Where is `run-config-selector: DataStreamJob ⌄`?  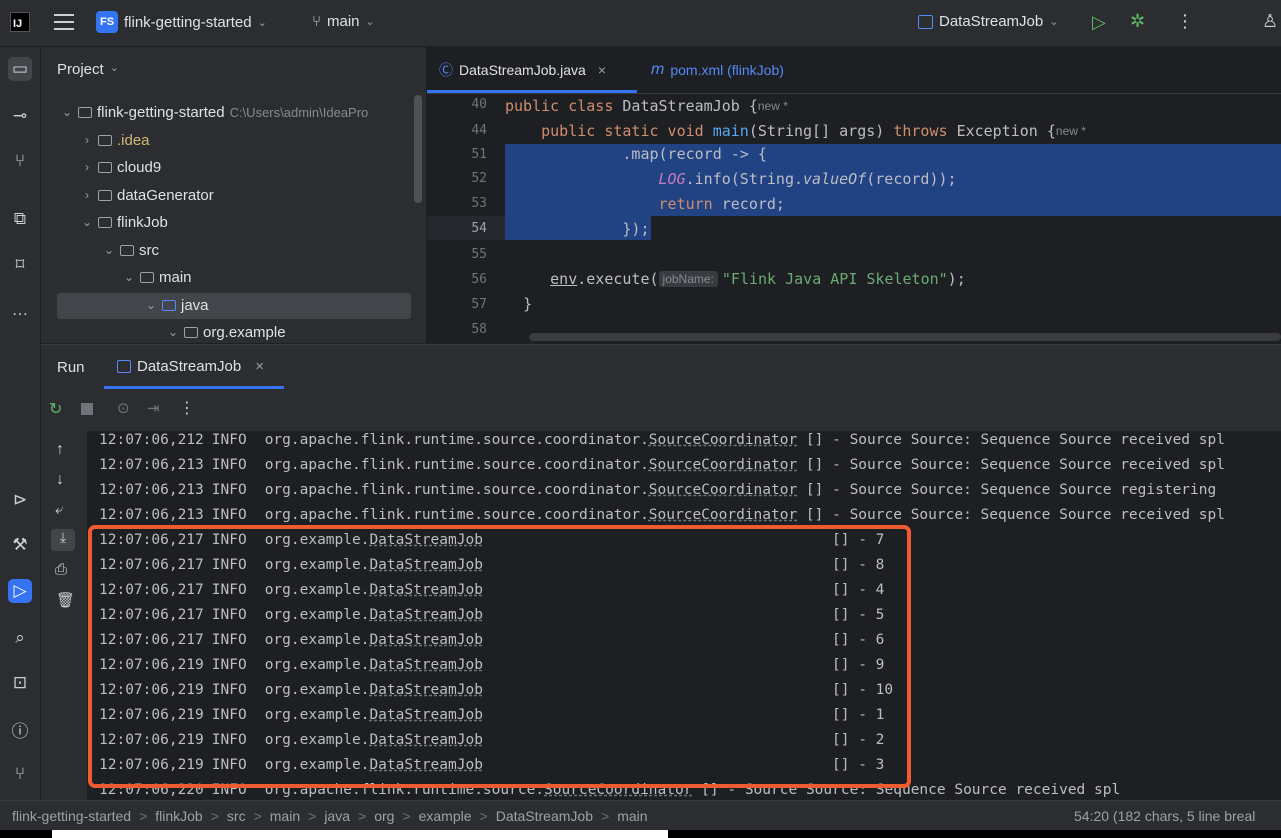
run-config-selector: DataStreamJob ⌄ is located at coordinates (988, 21).